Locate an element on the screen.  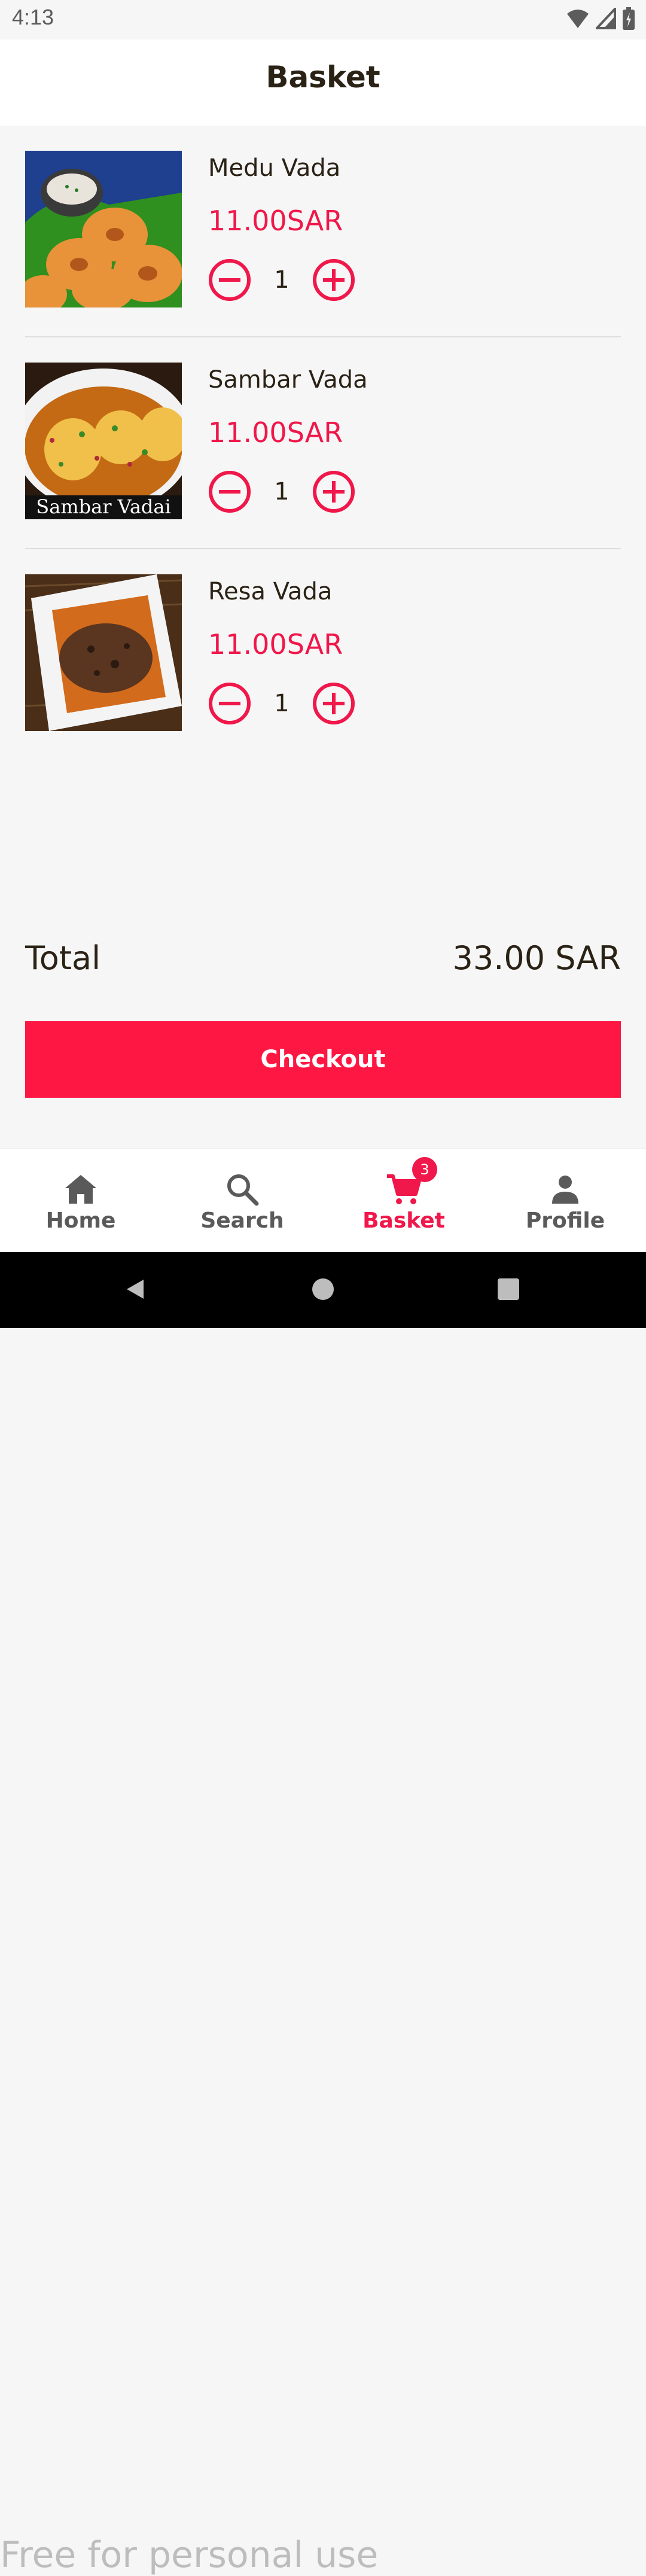
nav-item-profile: Profile is located at coordinates (565, 1201).